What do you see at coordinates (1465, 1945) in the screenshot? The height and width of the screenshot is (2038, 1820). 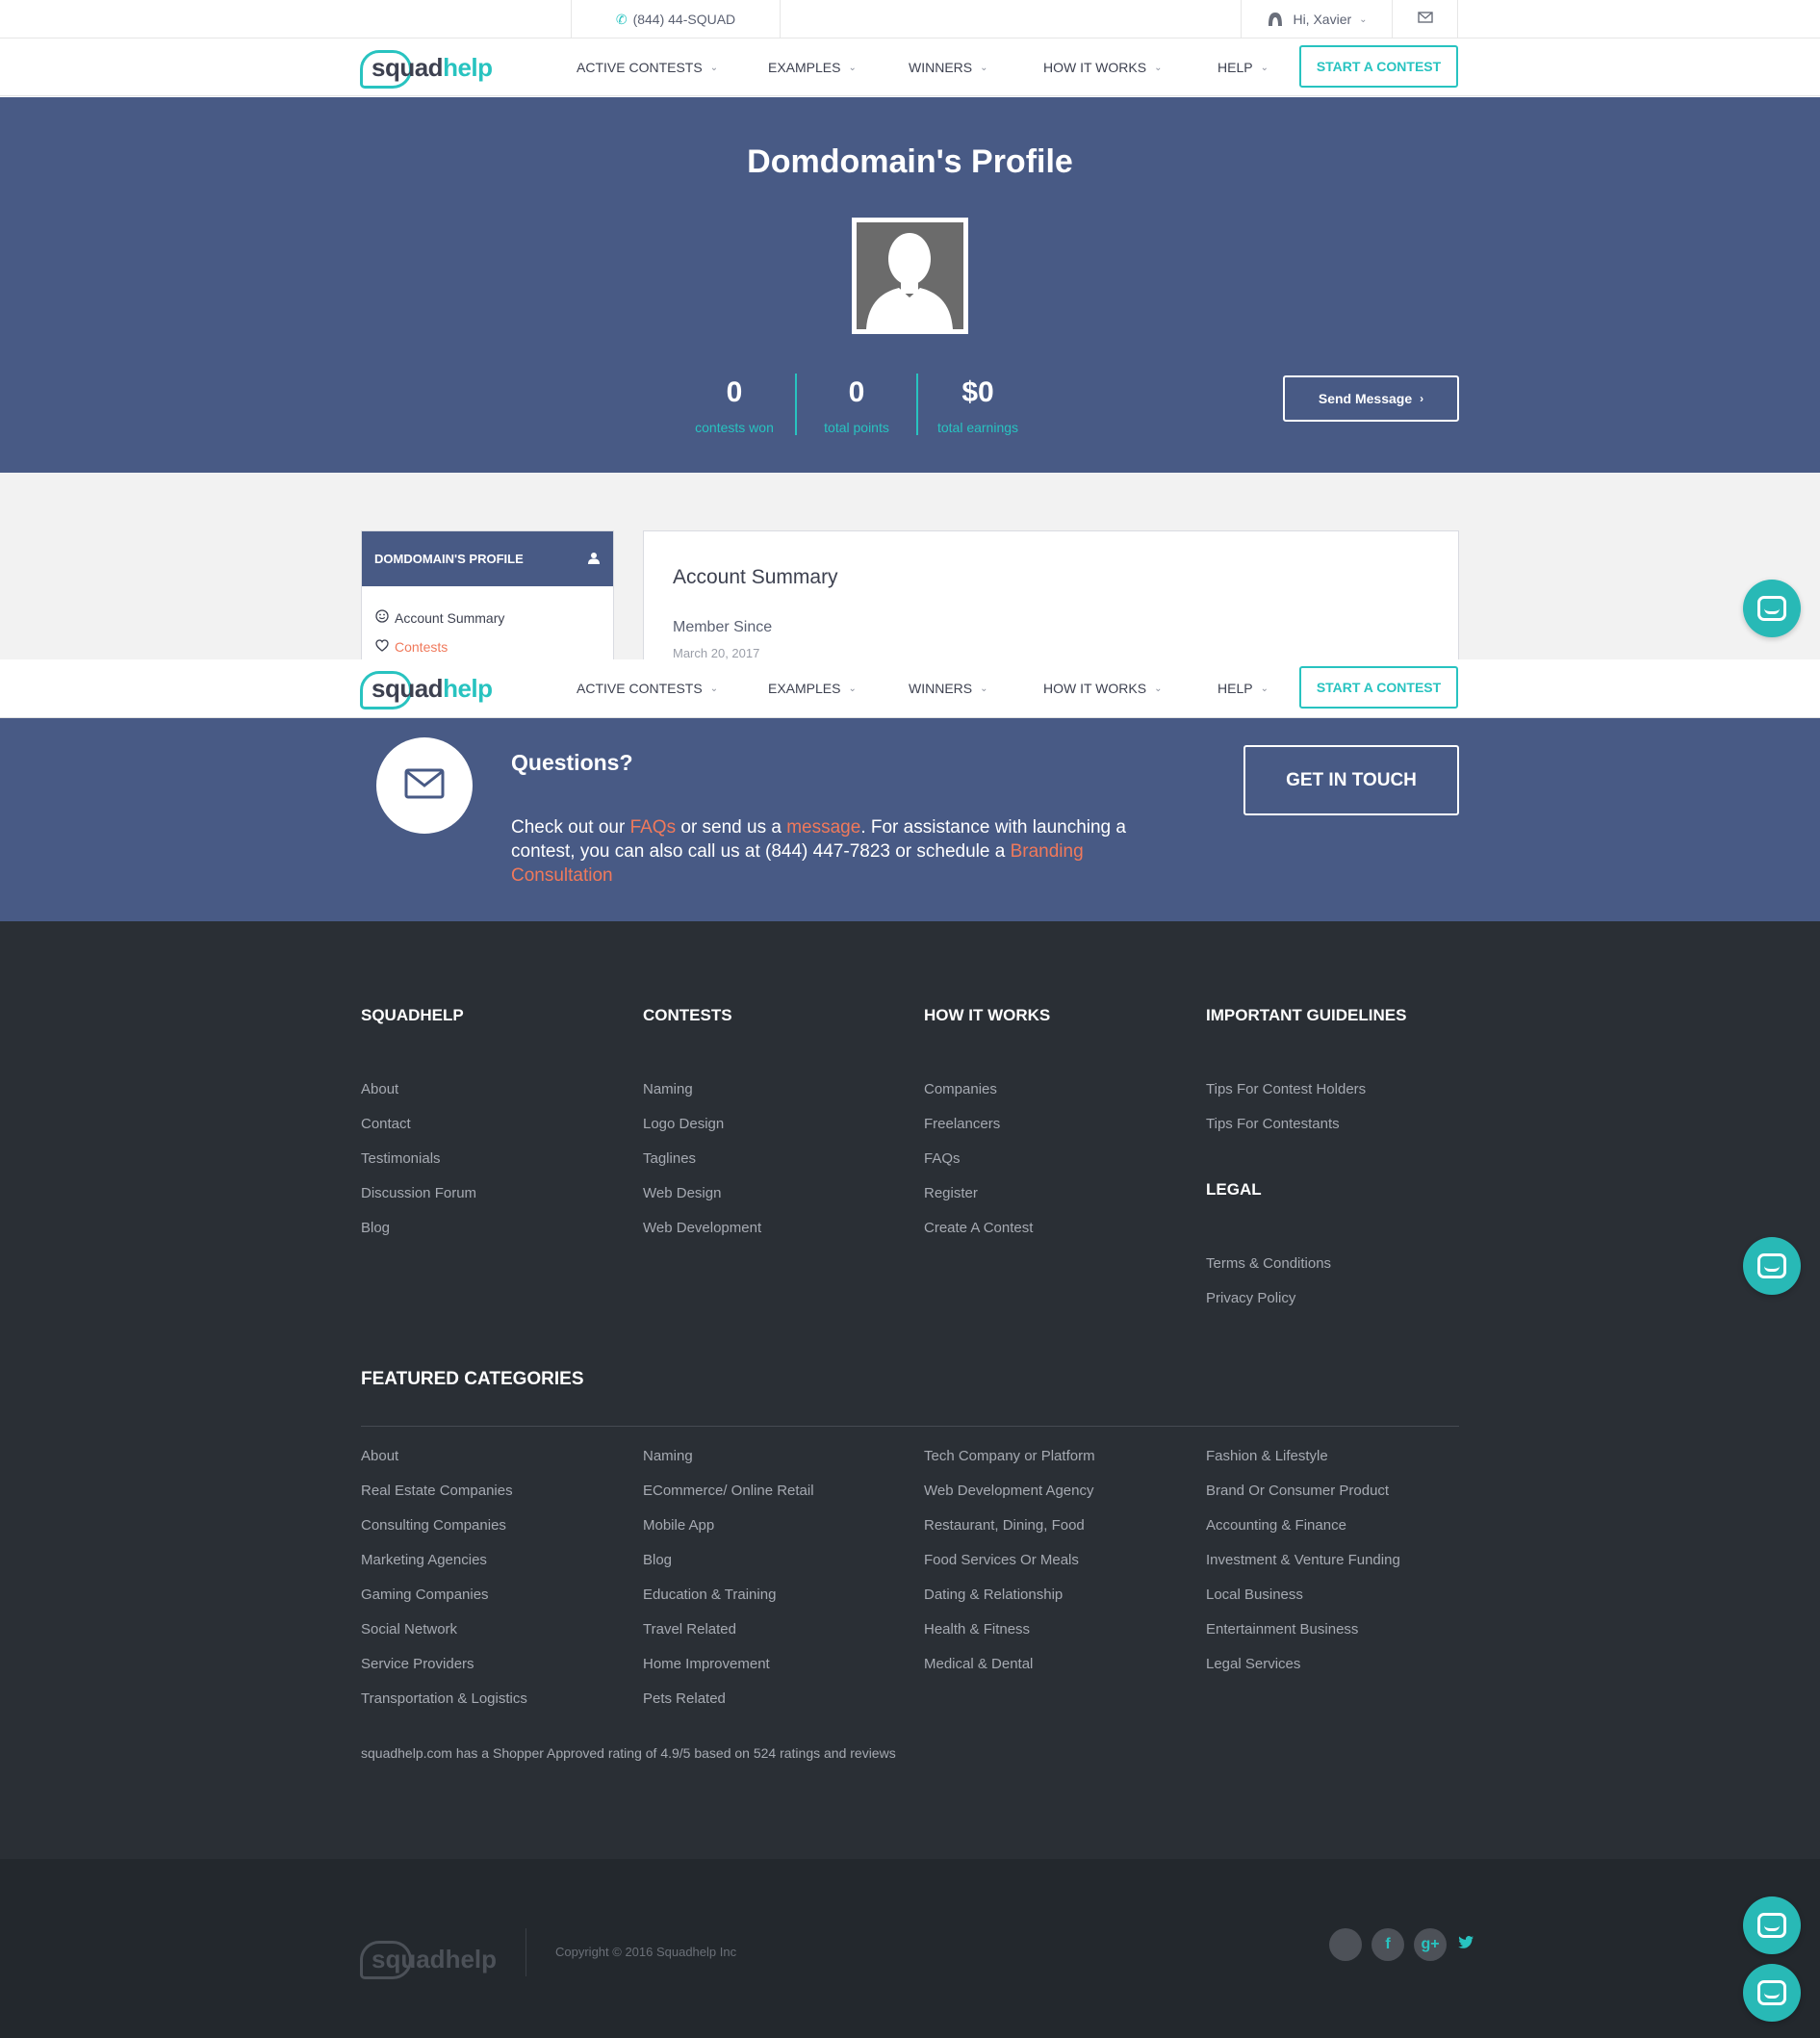 I see `twitter-icon` at bounding box center [1465, 1945].